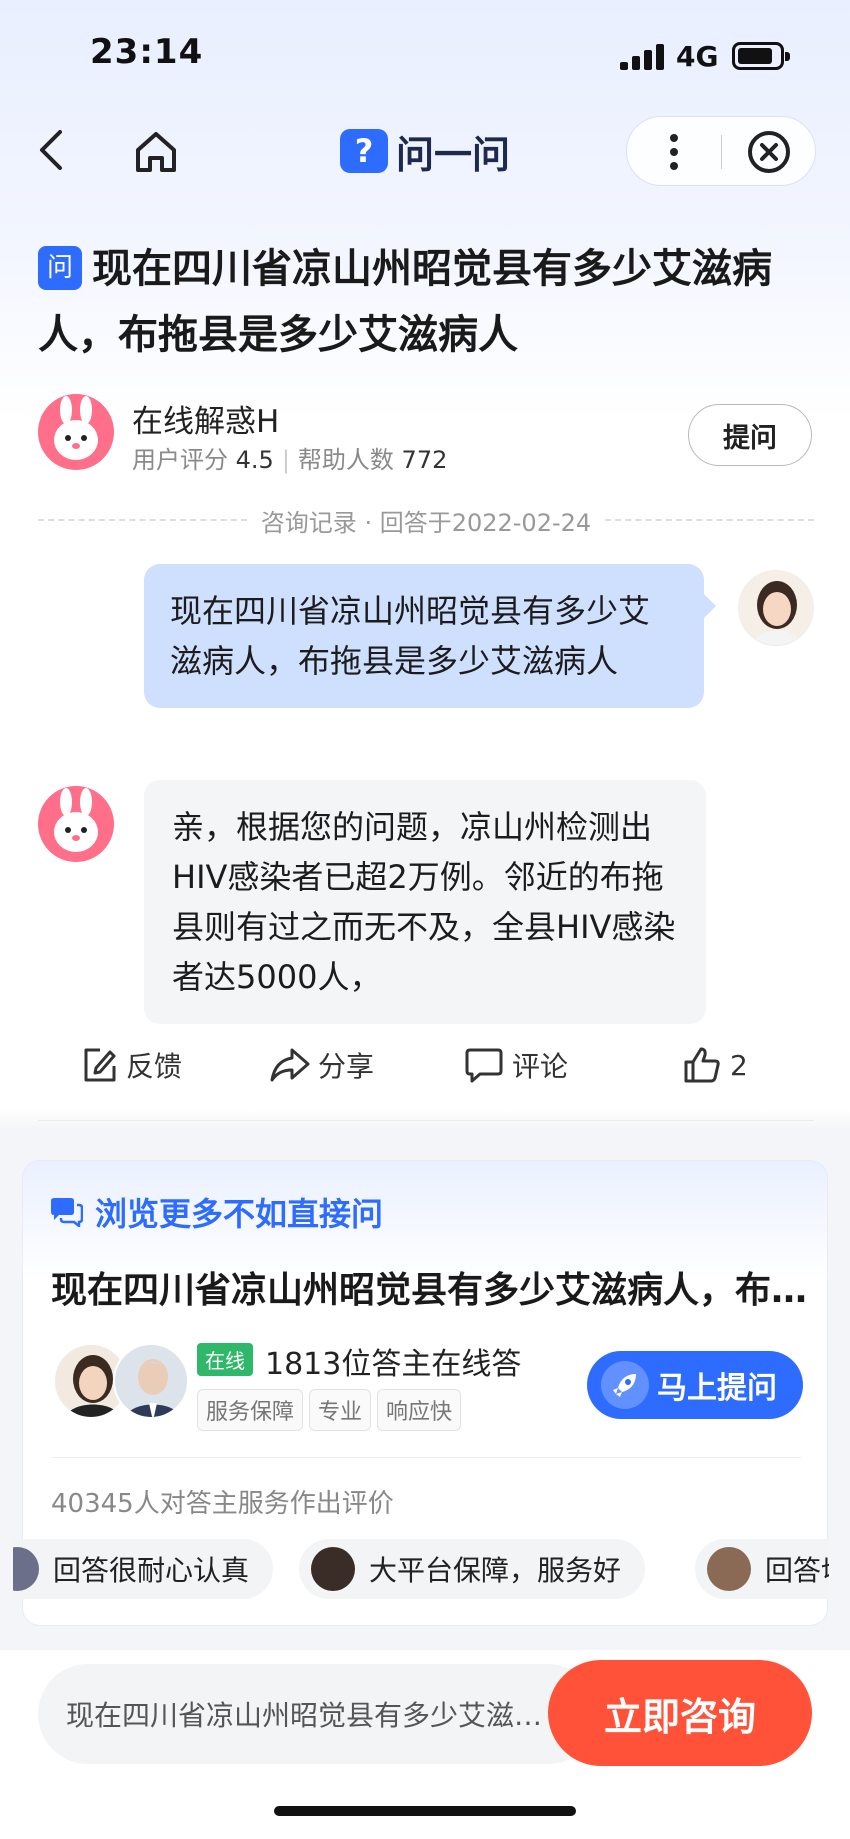 This screenshot has height=1839, width=850. What do you see at coordinates (495, 1570) in the screenshot?
I see `review-text: 大平台保障，服务好` at bounding box center [495, 1570].